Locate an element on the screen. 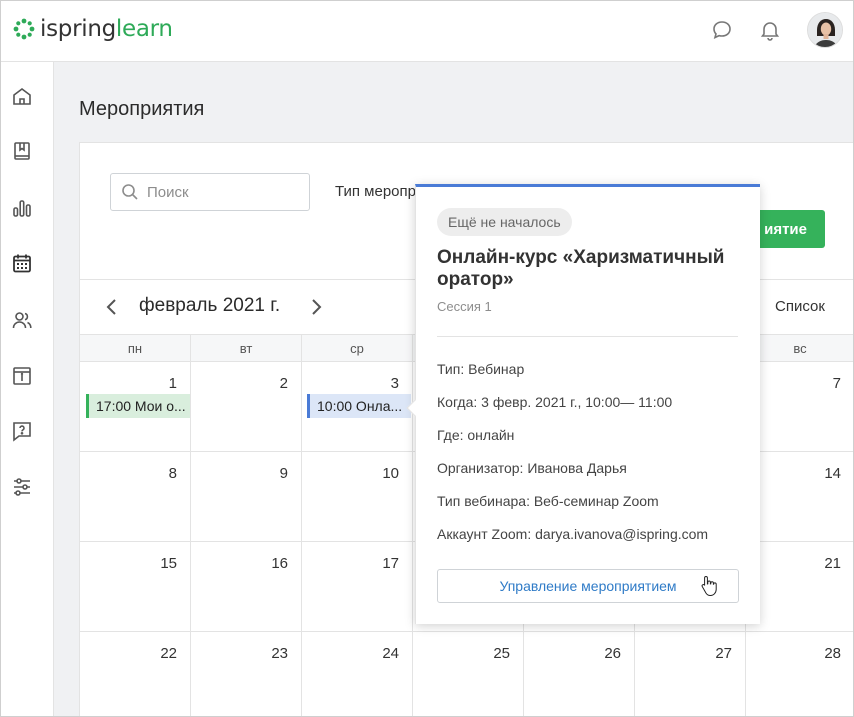 Image resolution: width=854 pixels, height=717 pixels. day-number: 23 is located at coordinates (279, 653).